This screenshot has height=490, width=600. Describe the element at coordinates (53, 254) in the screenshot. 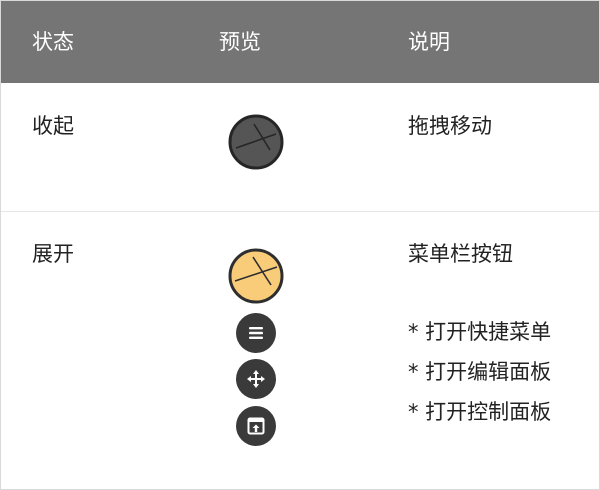

I see `state-label-expanded: 展开` at that location.